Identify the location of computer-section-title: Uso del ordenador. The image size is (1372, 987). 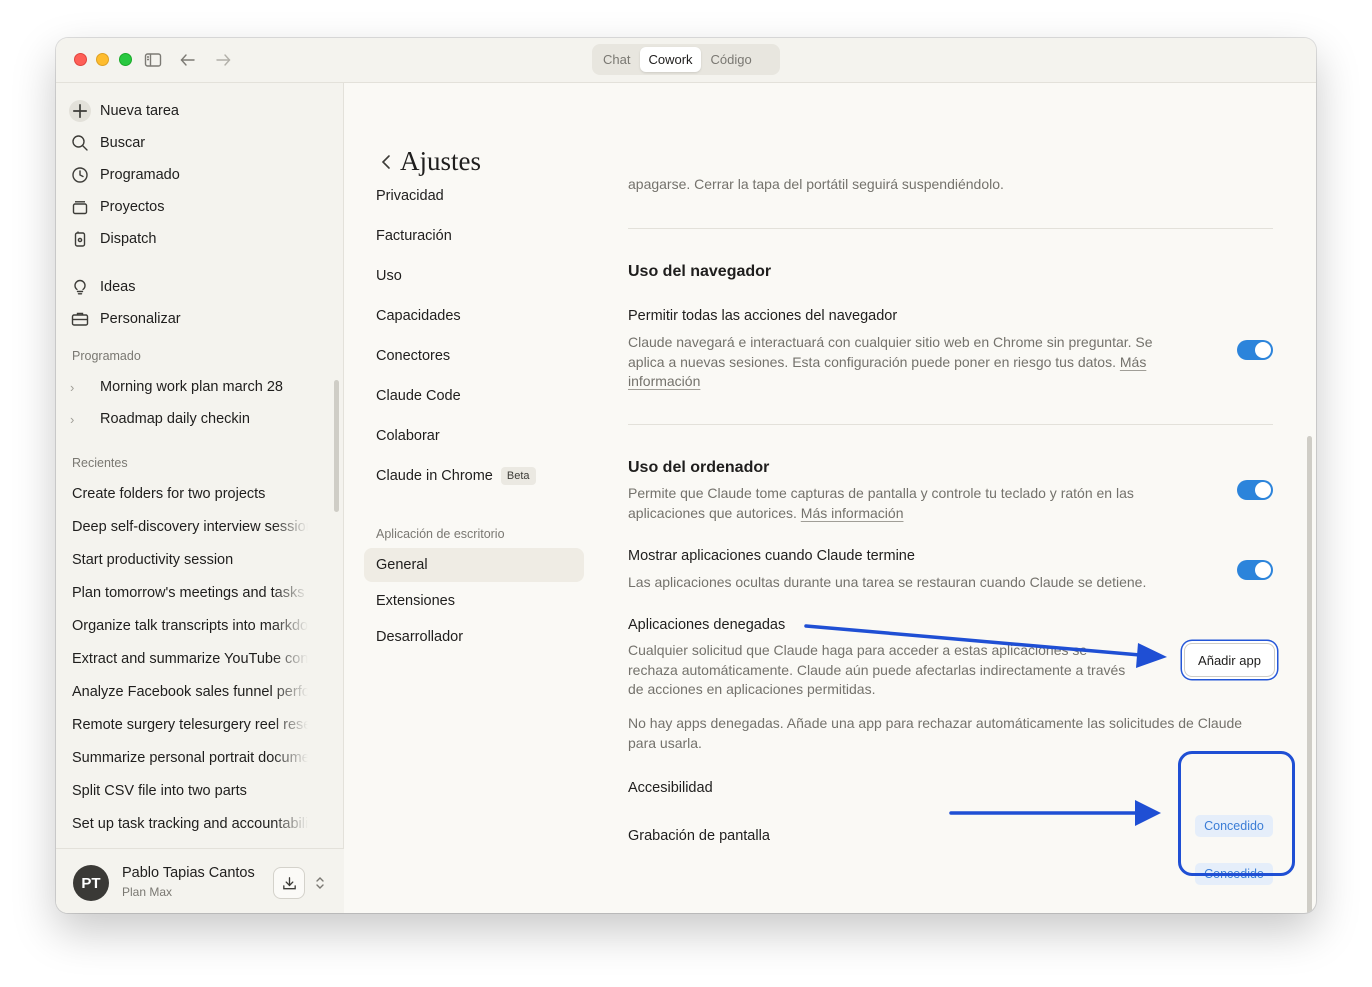
(699, 467).